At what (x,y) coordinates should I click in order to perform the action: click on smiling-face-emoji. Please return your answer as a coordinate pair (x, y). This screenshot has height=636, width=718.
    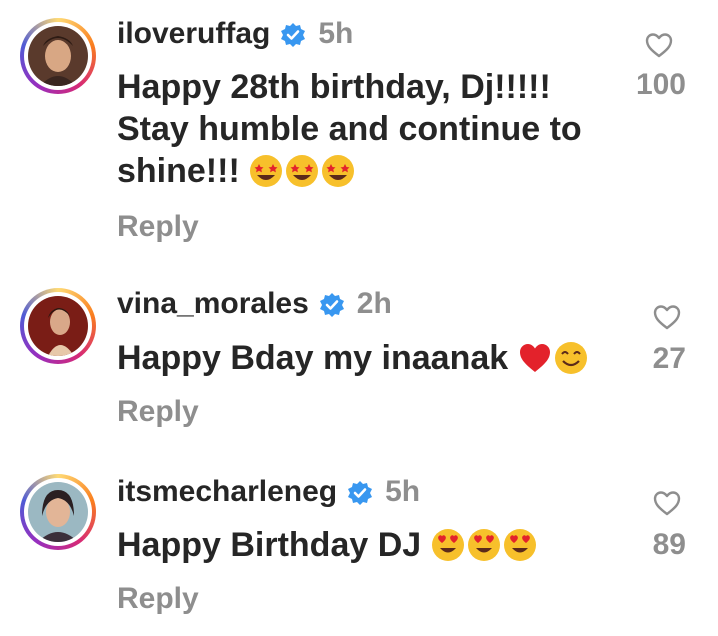
    Looking at the image, I should click on (571, 363).